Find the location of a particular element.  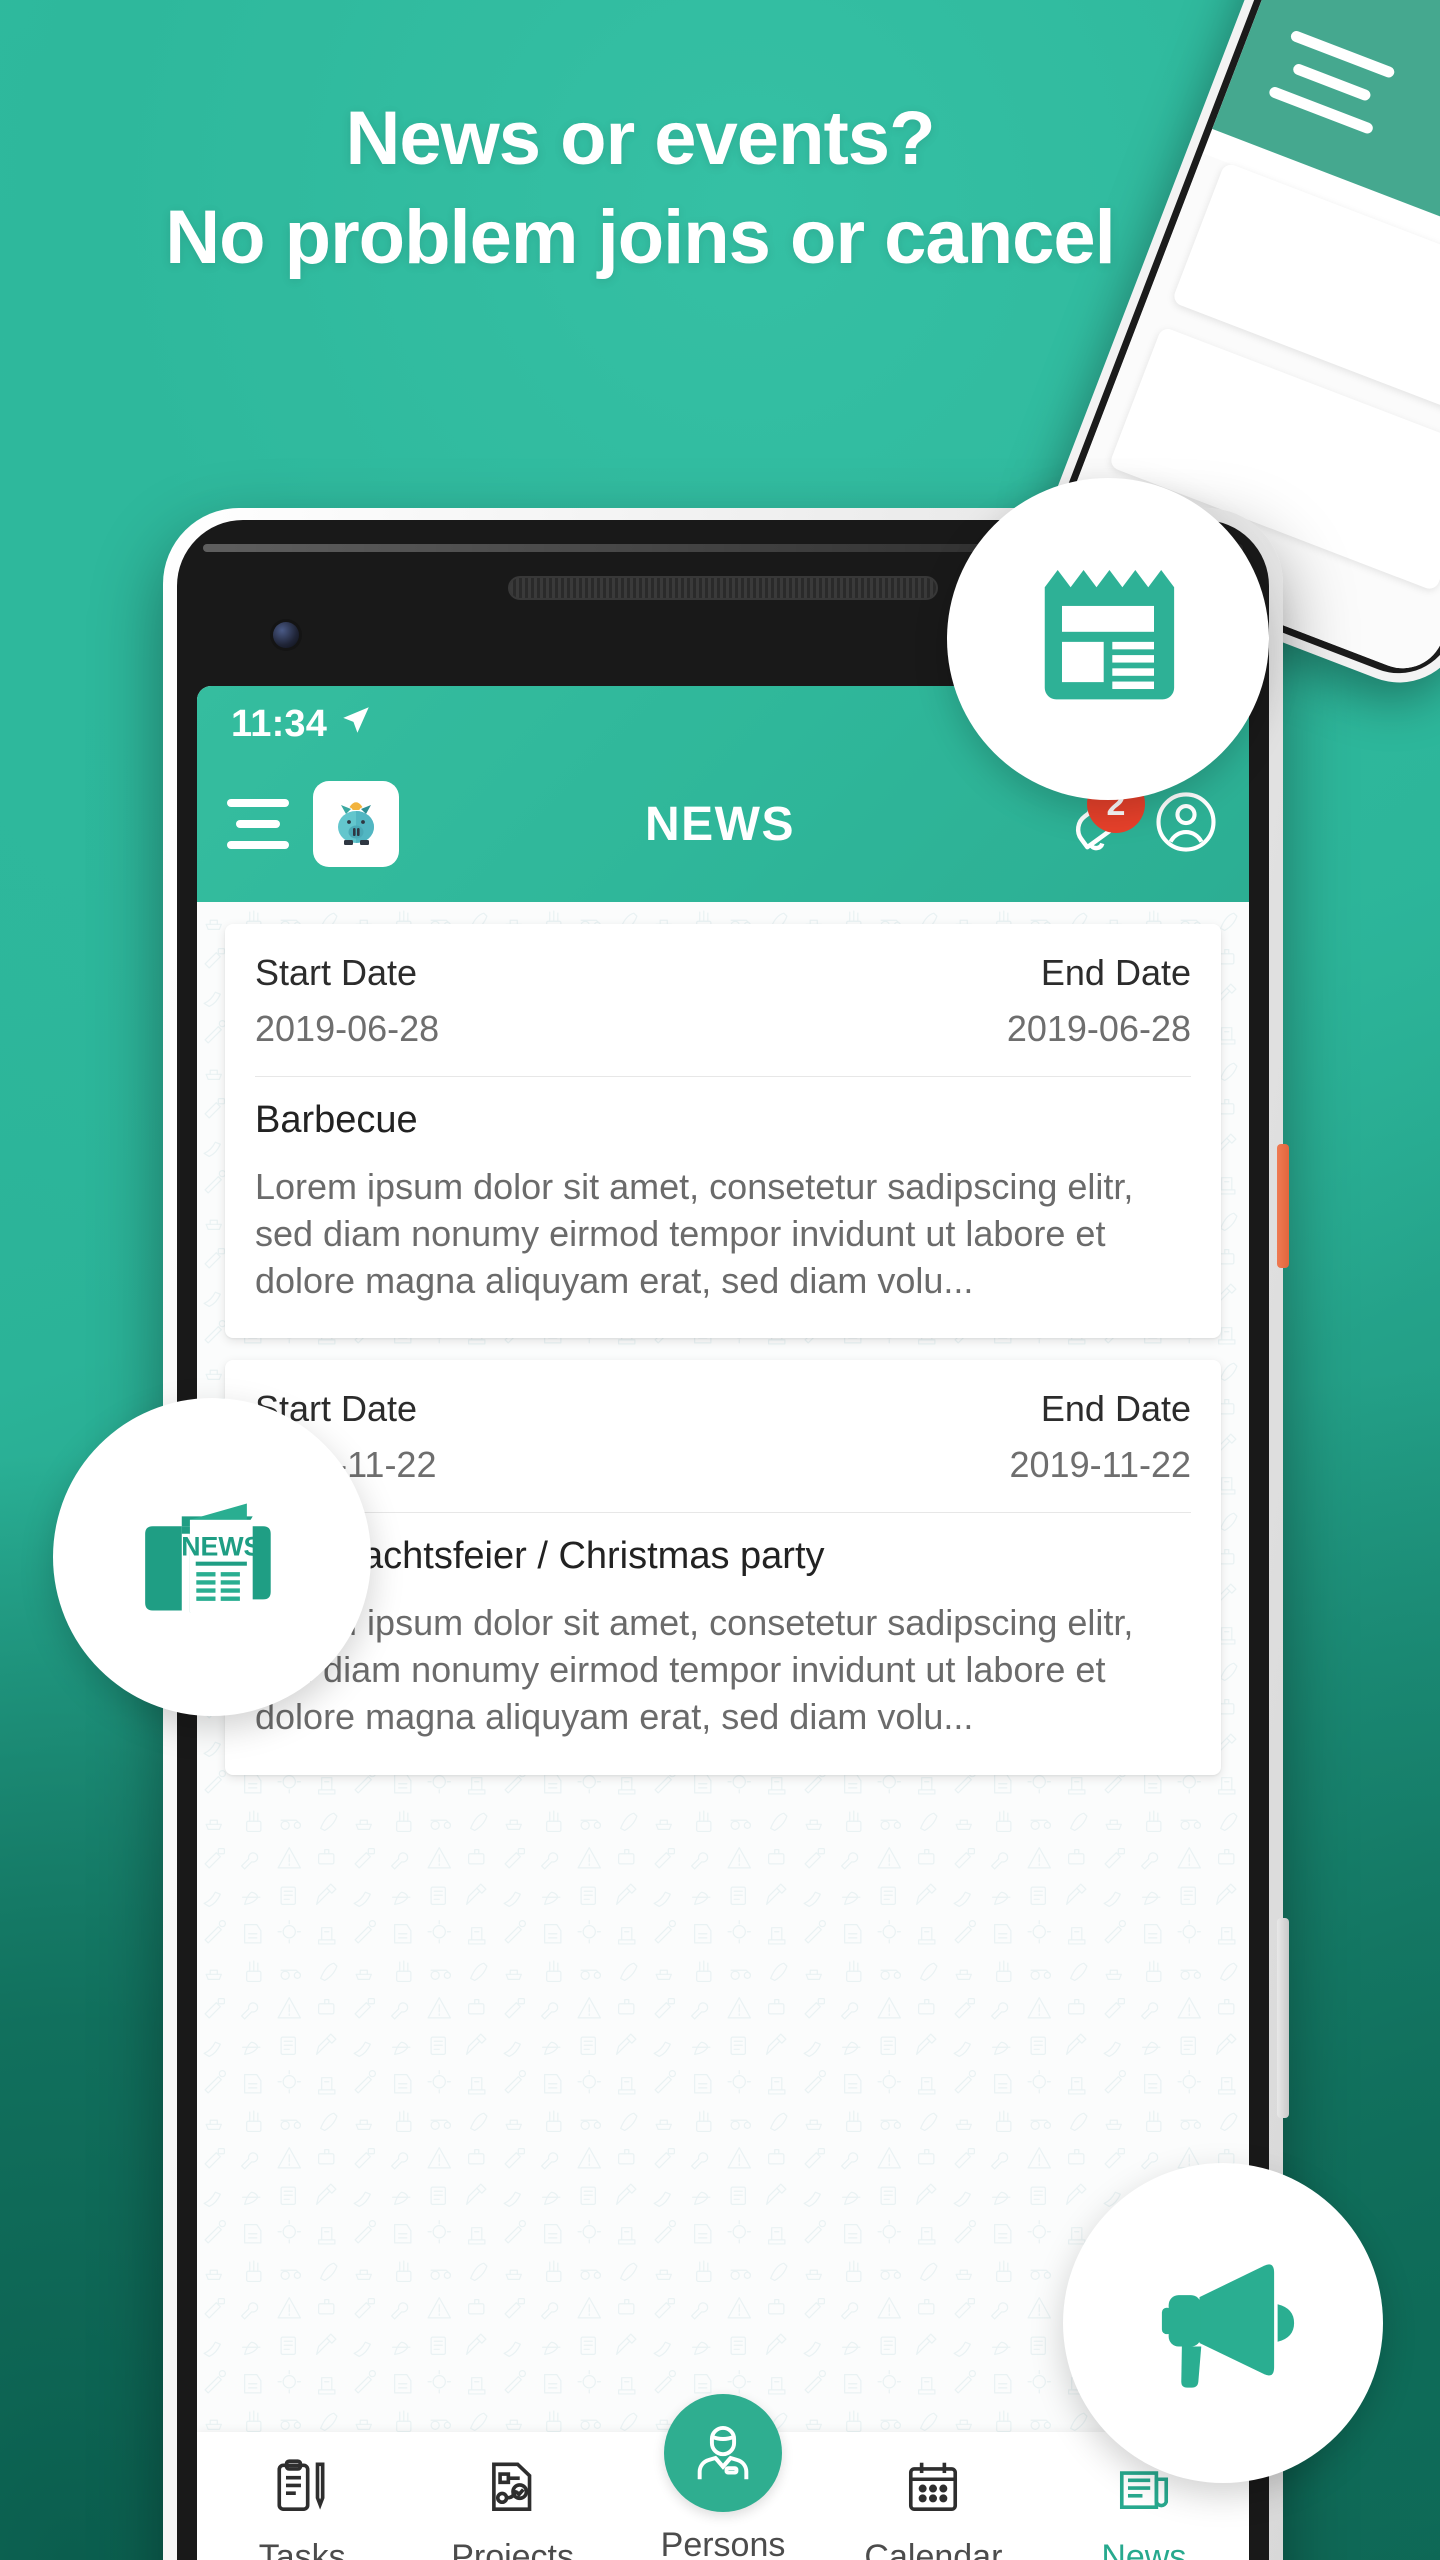

end-date-value: 2019-06-28 is located at coordinates (1098, 1028).